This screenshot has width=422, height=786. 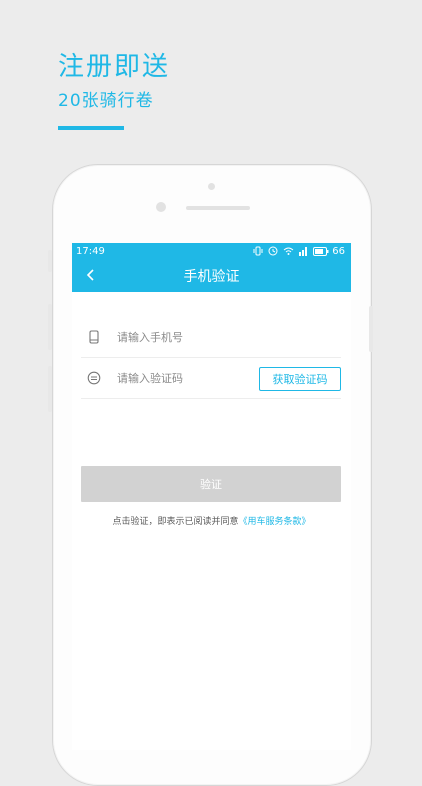 What do you see at coordinates (91, 128) in the screenshot?
I see `promo-underline` at bounding box center [91, 128].